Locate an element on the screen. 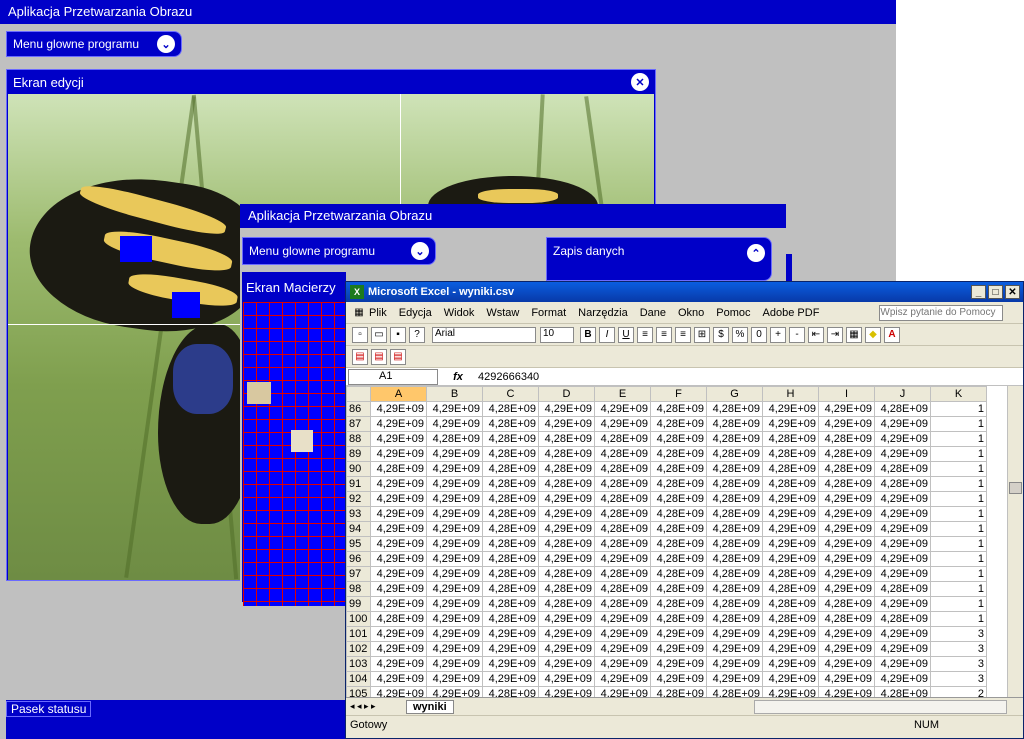 Image resolution: width=1024 pixels, height=739 pixels. help-icon: ? is located at coordinates (417, 334).